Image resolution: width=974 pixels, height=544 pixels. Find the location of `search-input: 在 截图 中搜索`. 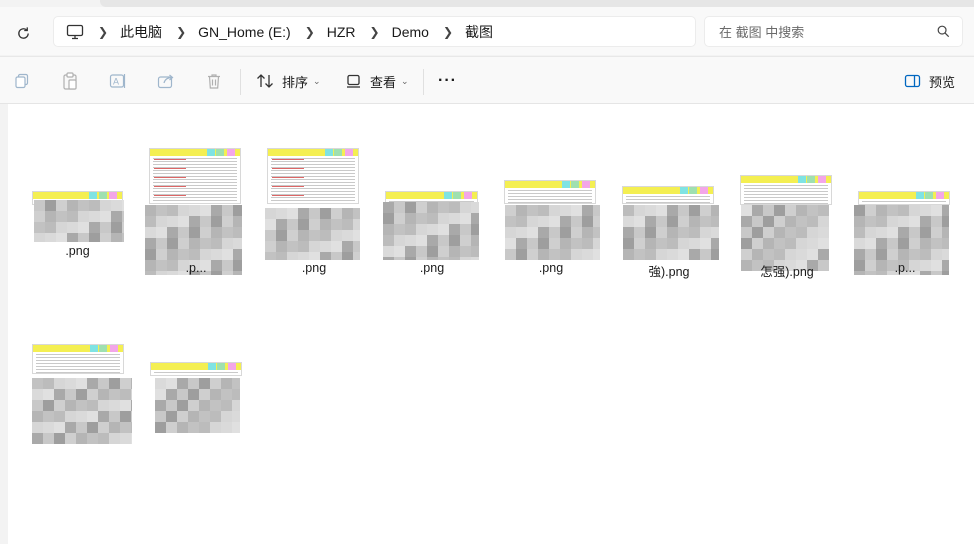

search-input: 在 截图 中搜索 is located at coordinates (833, 31).